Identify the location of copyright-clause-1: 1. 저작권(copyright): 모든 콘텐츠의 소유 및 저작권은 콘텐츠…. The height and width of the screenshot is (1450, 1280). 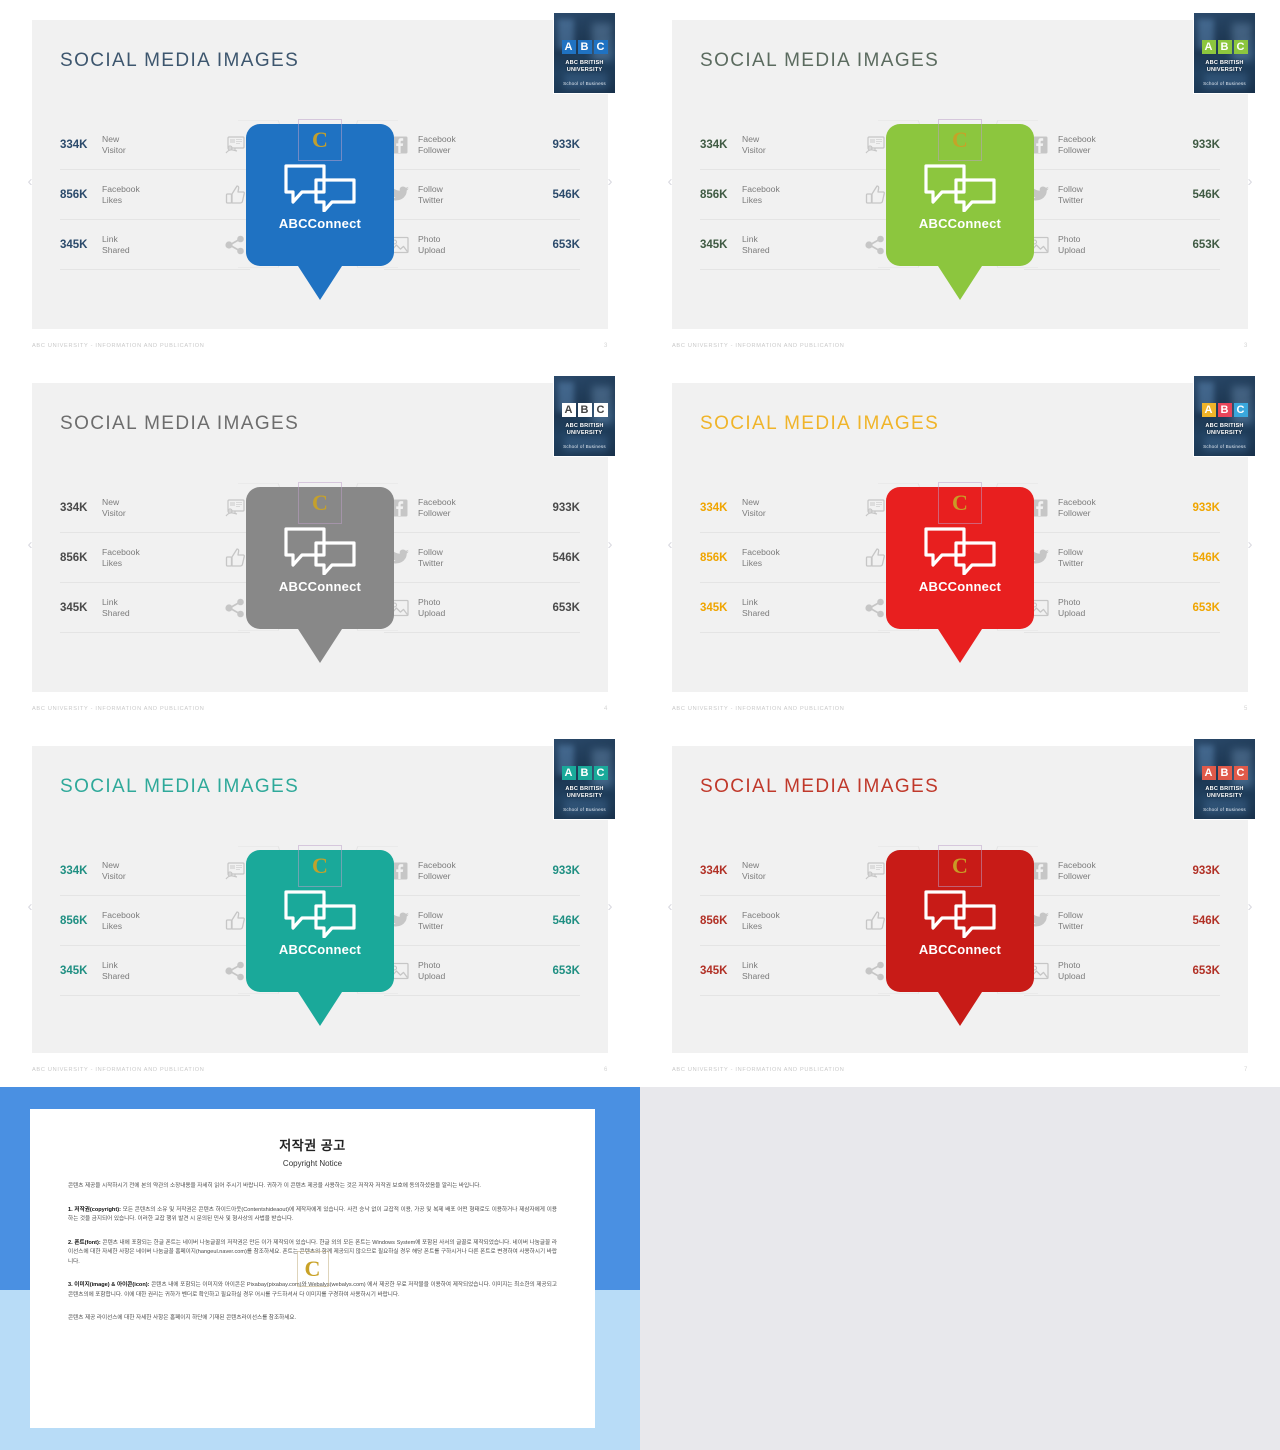
(312, 1215).